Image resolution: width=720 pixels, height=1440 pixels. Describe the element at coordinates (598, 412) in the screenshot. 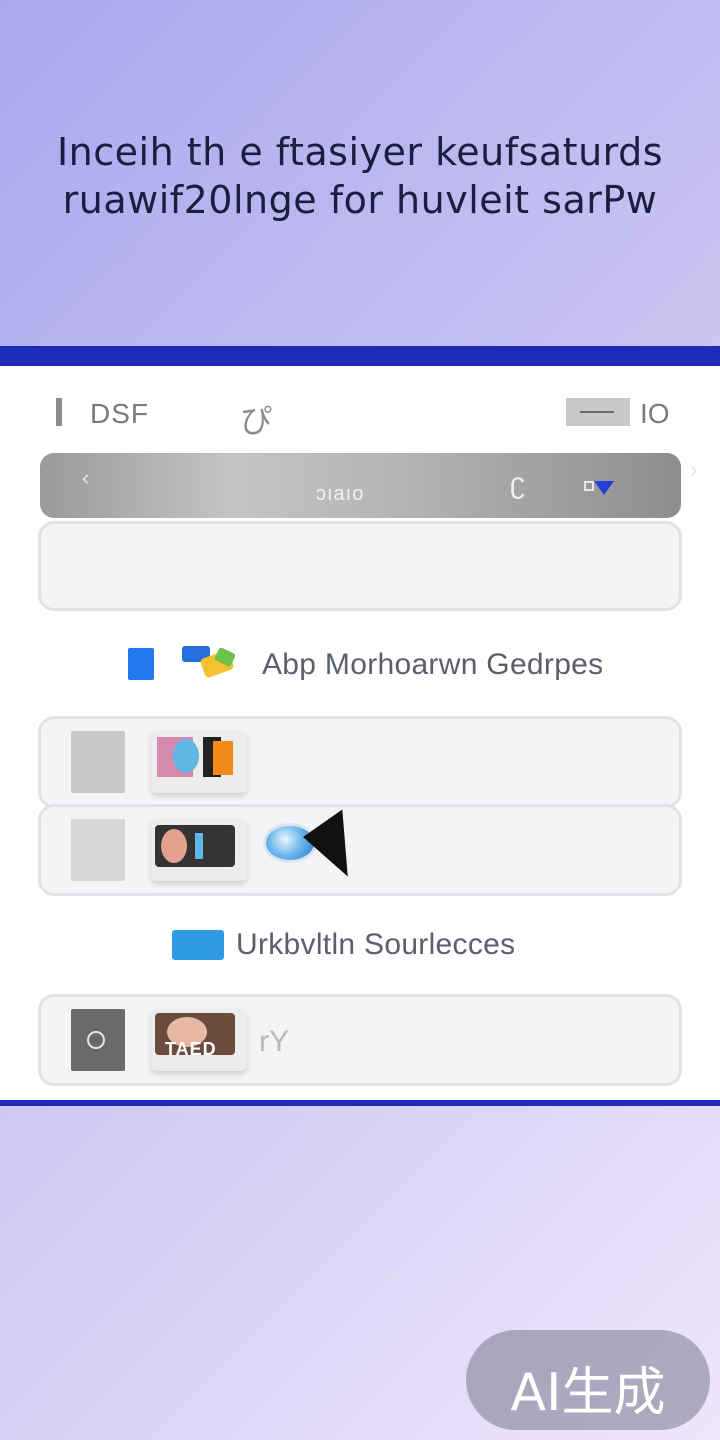

I see `minimize-button` at that location.